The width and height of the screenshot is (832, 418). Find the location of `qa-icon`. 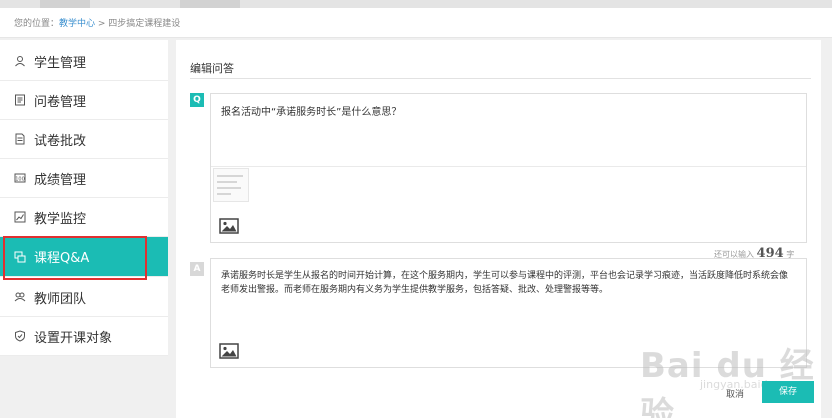

qa-icon is located at coordinates (20, 257).